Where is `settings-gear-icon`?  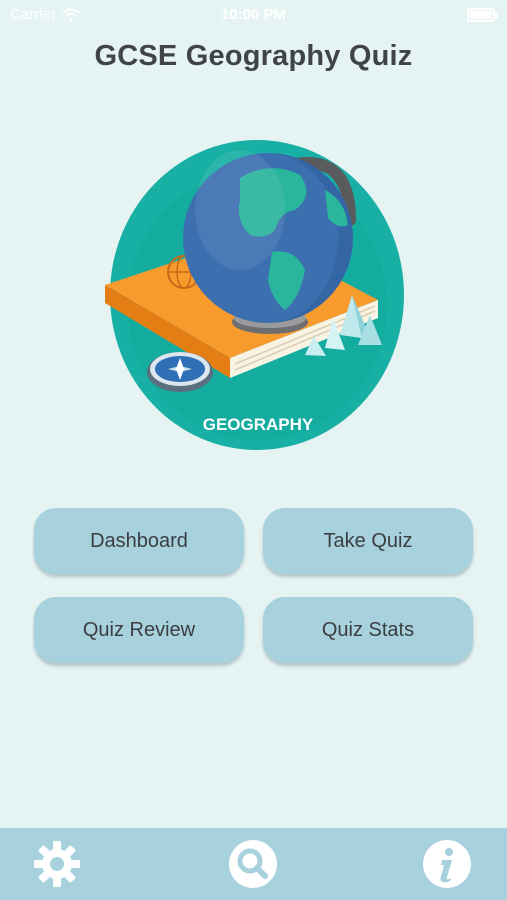 settings-gear-icon is located at coordinates (57, 864).